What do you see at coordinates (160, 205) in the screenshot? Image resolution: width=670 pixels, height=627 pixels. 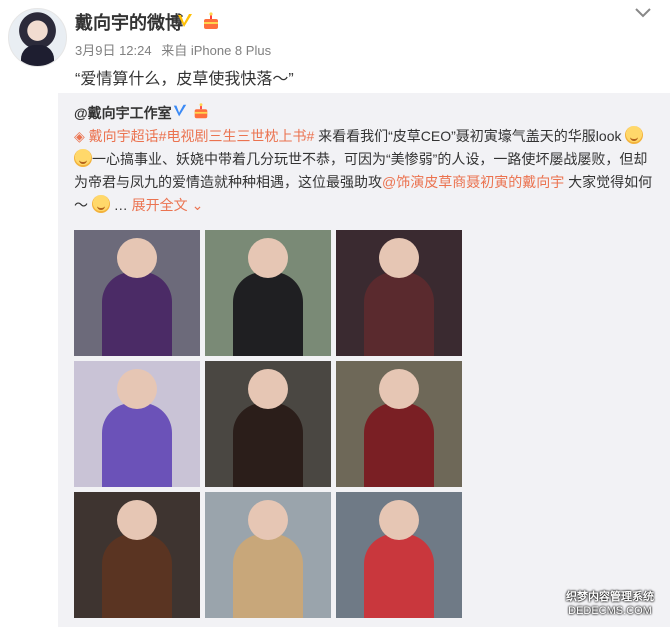 I see `expand-link: 展开全文` at bounding box center [160, 205].